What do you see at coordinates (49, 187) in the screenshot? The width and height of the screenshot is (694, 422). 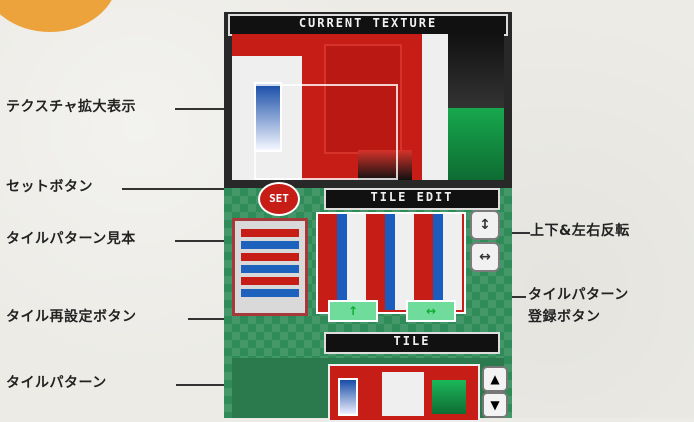 I see `callout-set-button: セットボタン` at bounding box center [49, 187].